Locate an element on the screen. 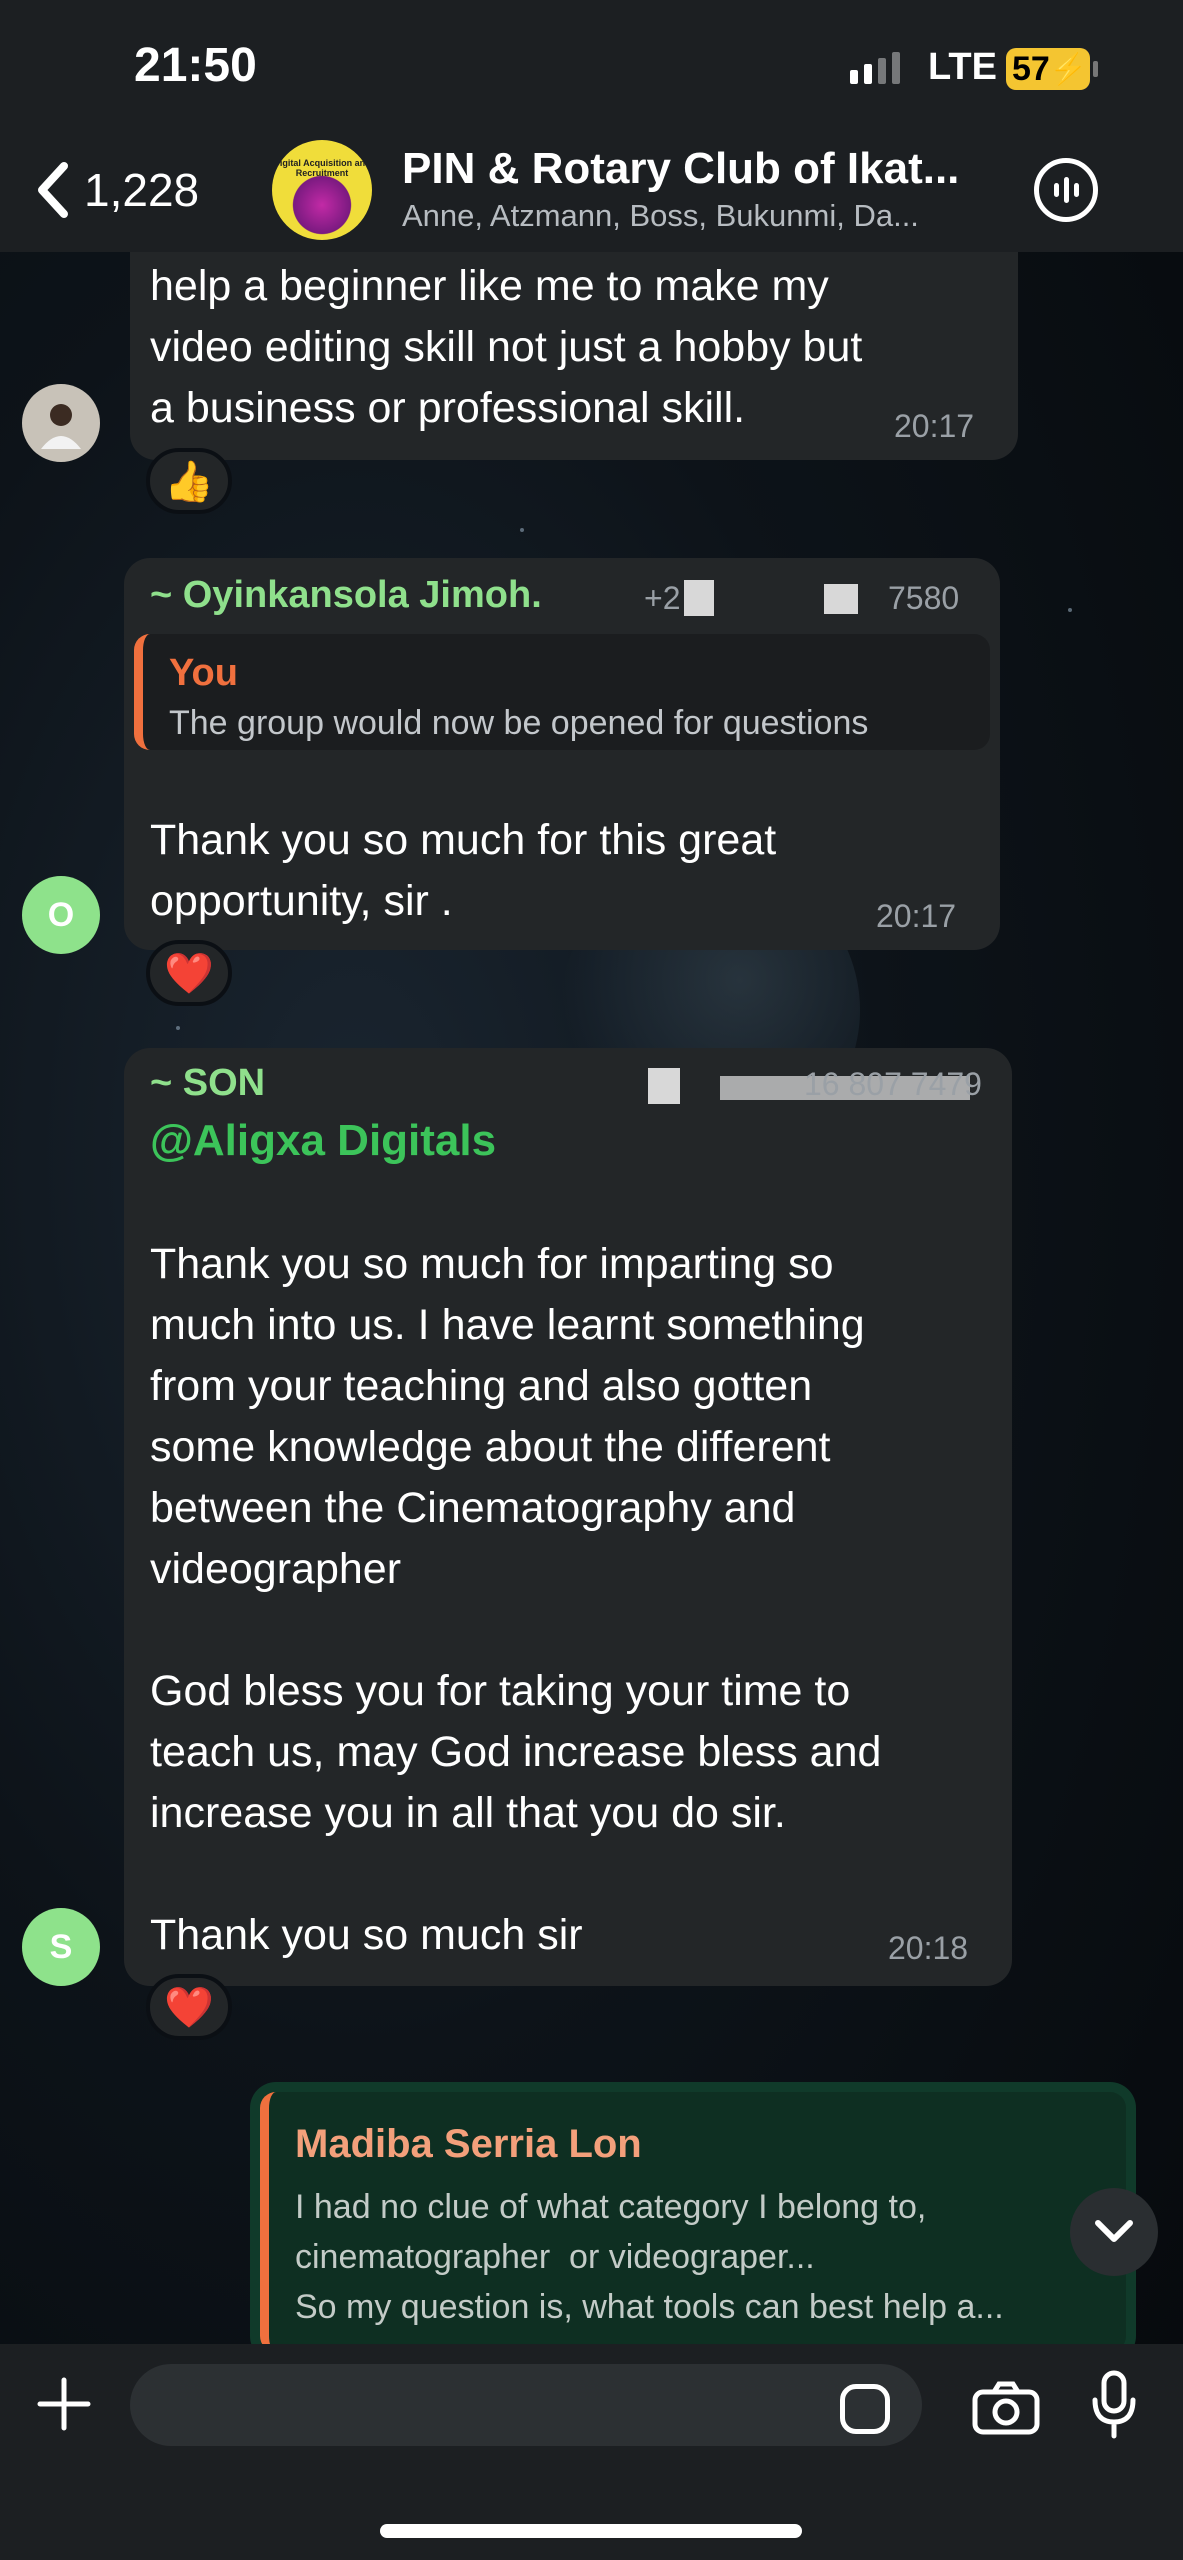  scroll-to-bottom-button is located at coordinates (1114, 2232).